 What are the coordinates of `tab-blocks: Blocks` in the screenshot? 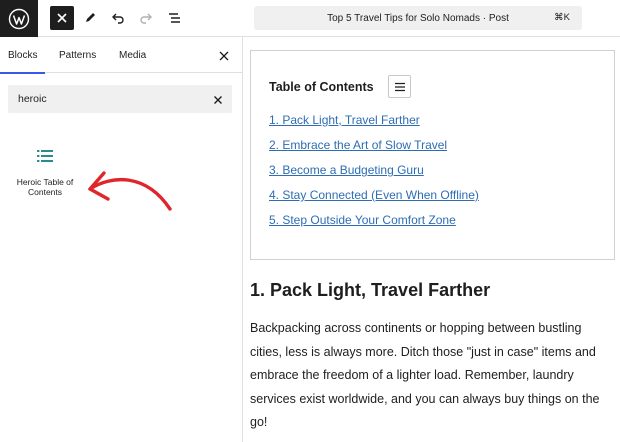 It's located at (23, 55).